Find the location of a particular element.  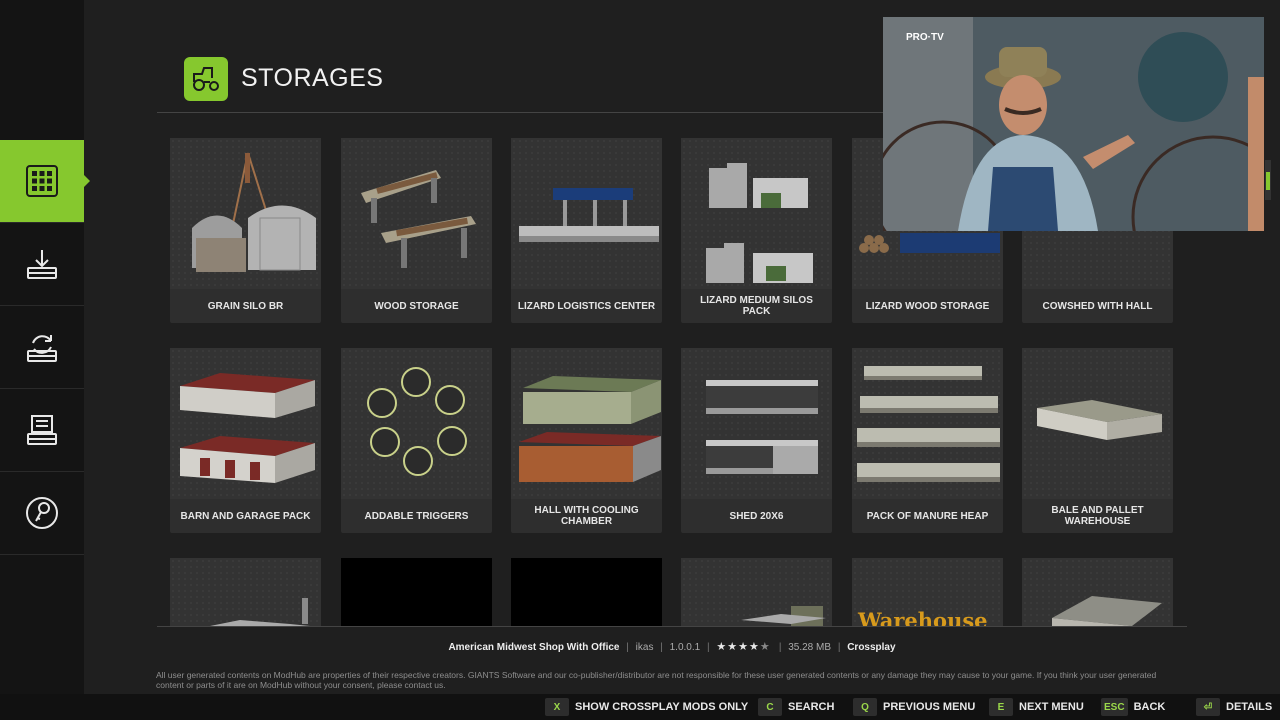

mod-title: ADDABLE TRIGGERS is located at coordinates (416, 516).